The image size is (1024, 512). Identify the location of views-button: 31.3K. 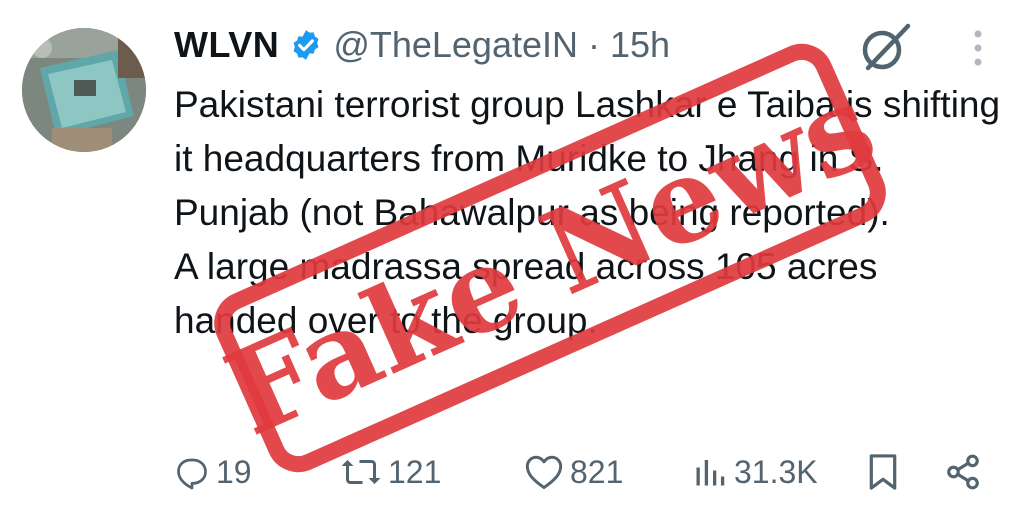
(755, 472).